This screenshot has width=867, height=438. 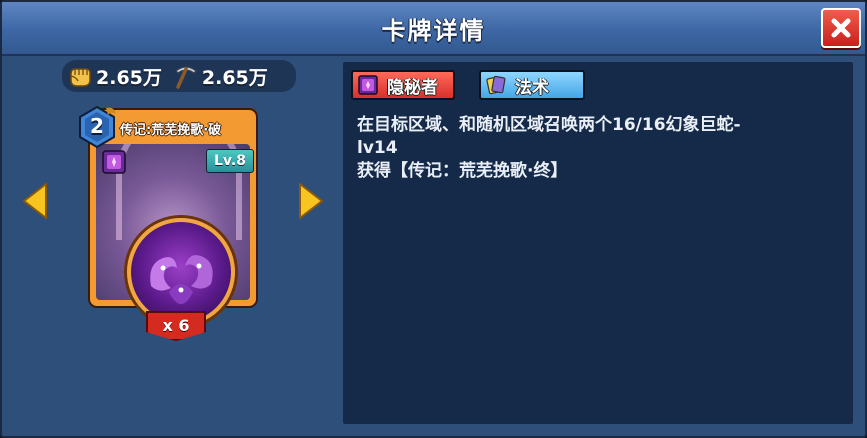 I want to click on description-line: 获得【传记：荒芜挽歌·终】, so click(x=462, y=171).